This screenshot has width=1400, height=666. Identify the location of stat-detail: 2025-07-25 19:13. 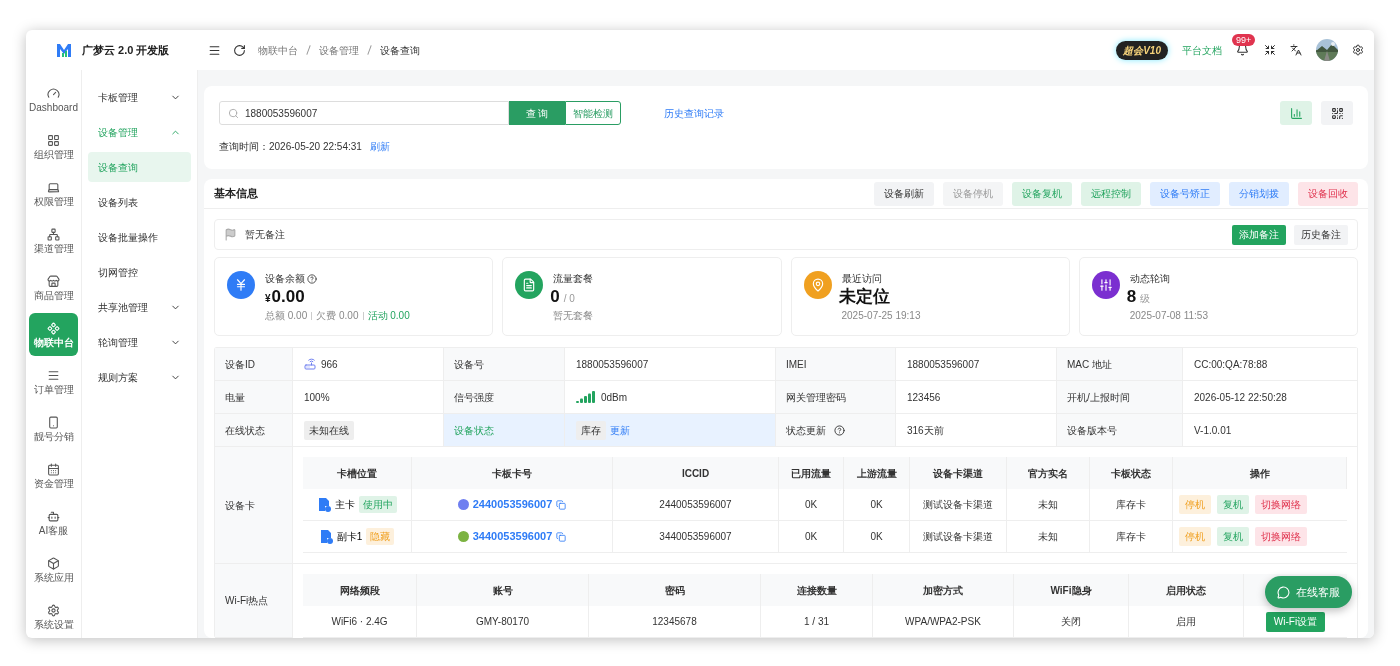
(881, 316).